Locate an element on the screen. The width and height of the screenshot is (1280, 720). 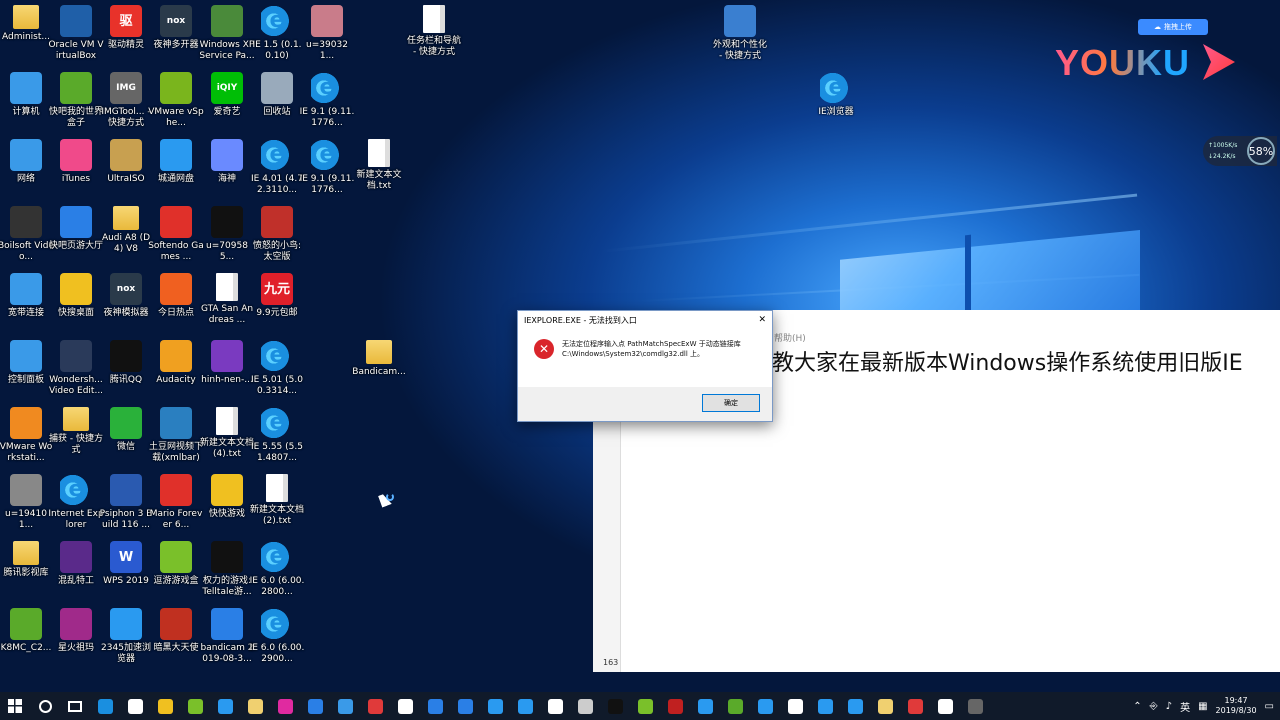
notification-icon: ▭ is located at coordinates (1269, 706).